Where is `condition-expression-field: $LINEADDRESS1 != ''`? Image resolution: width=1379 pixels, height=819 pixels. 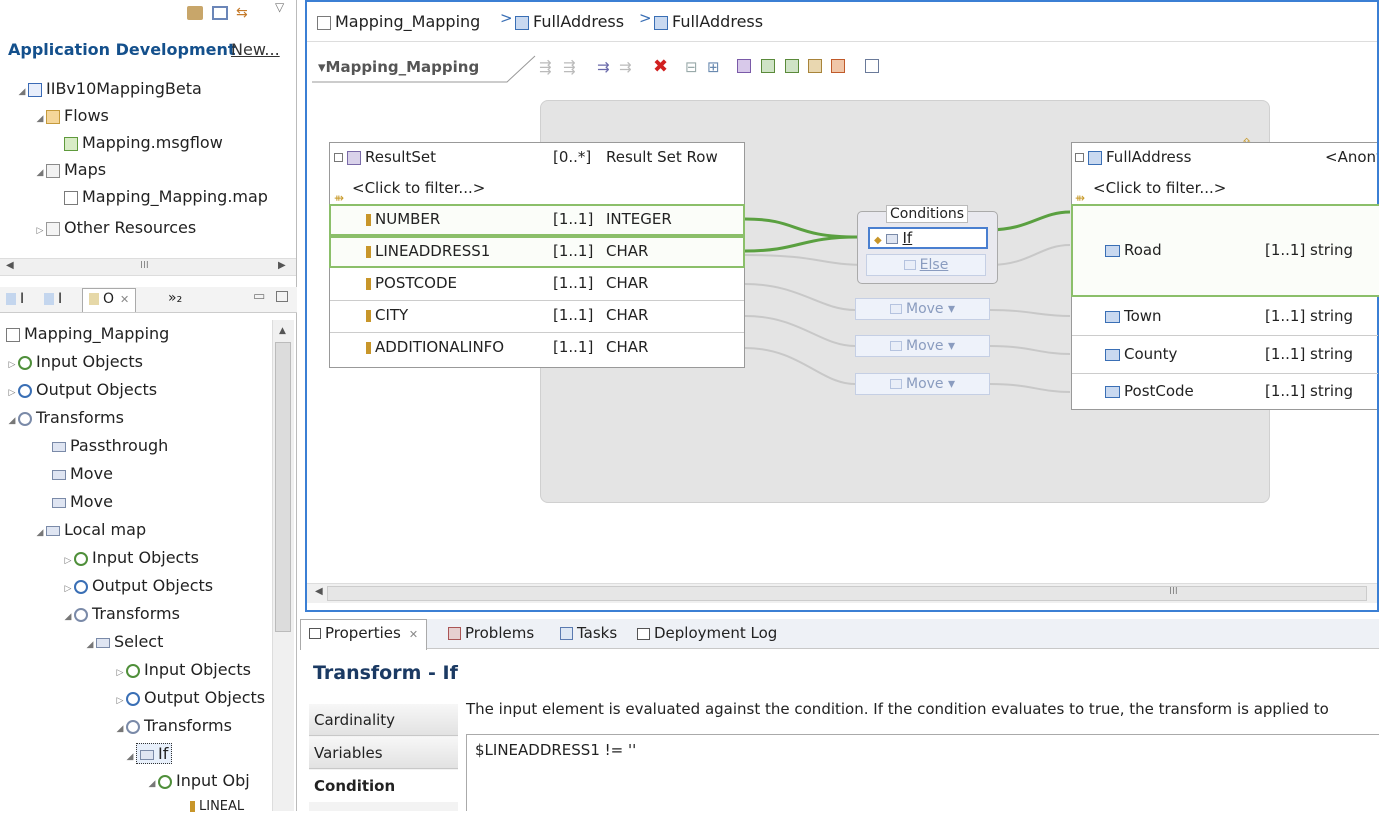 condition-expression-field: $LINEADDRESS1 != '' is located at coordinates (922, 772).